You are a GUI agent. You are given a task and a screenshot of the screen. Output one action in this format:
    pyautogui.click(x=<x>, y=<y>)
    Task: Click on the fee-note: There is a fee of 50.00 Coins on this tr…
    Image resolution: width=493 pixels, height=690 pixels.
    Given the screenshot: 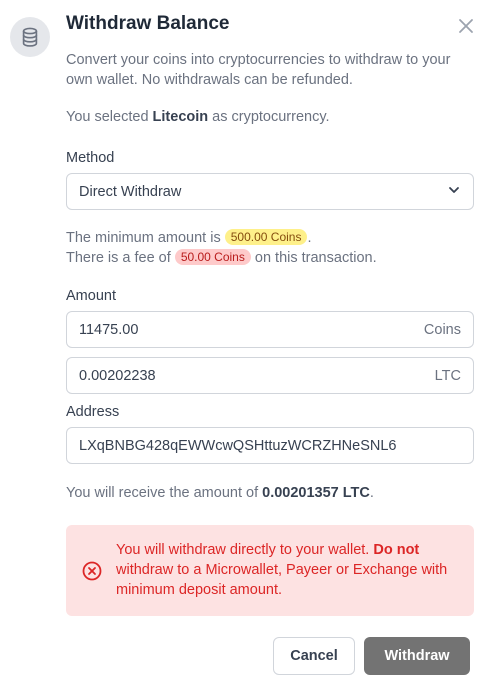 What is the action you would take?
    pyautogui.click(x=221, y=257)
    